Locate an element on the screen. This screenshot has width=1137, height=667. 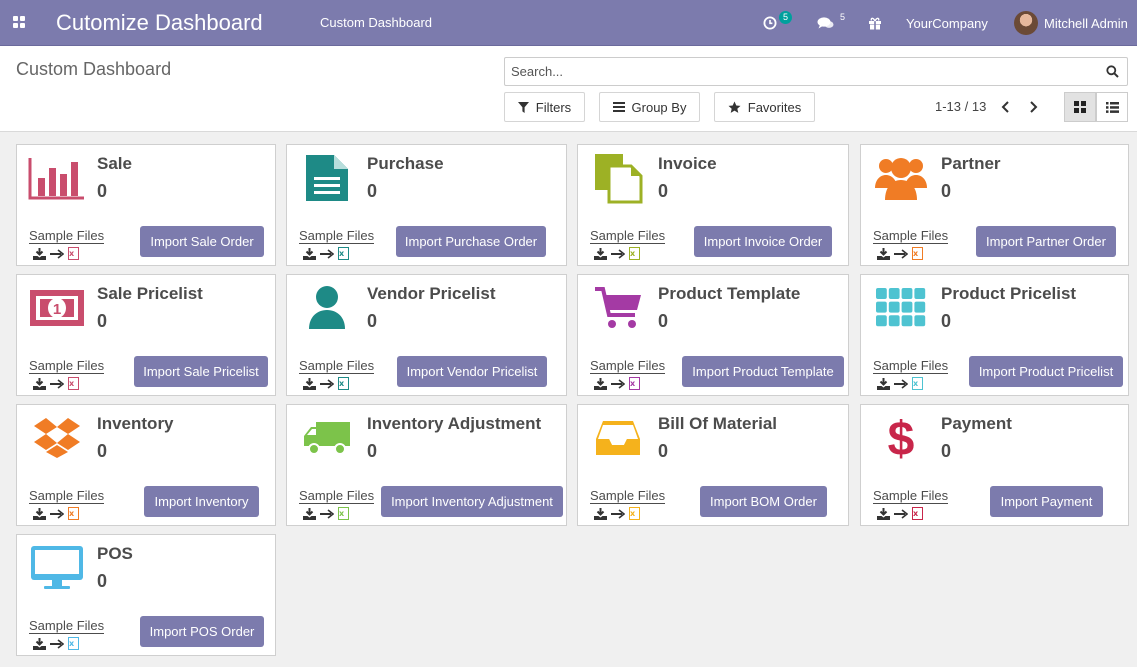
gift-button is located at coordinates (875, 23).